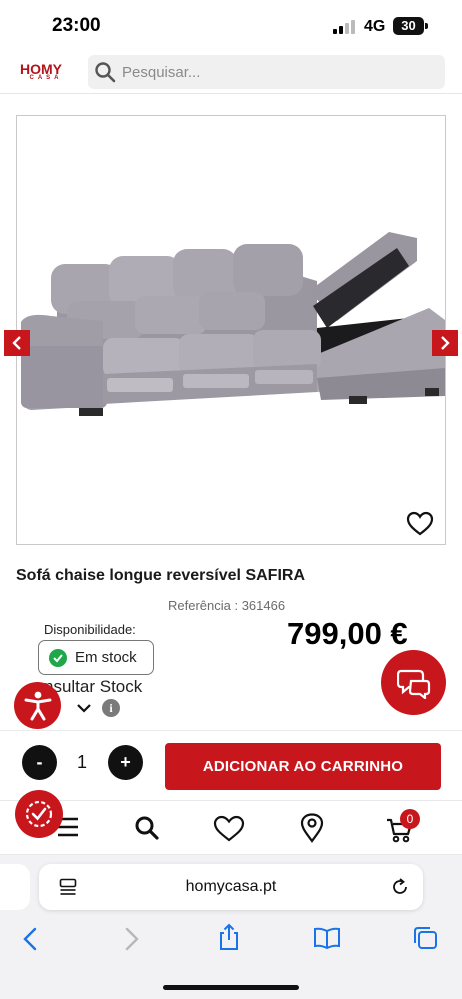 Image resolution: width=462 pixels, height=999 pixels. Describe the element at coordinates (400, 887) in the screenshot. I see `reload-icon` at that location.